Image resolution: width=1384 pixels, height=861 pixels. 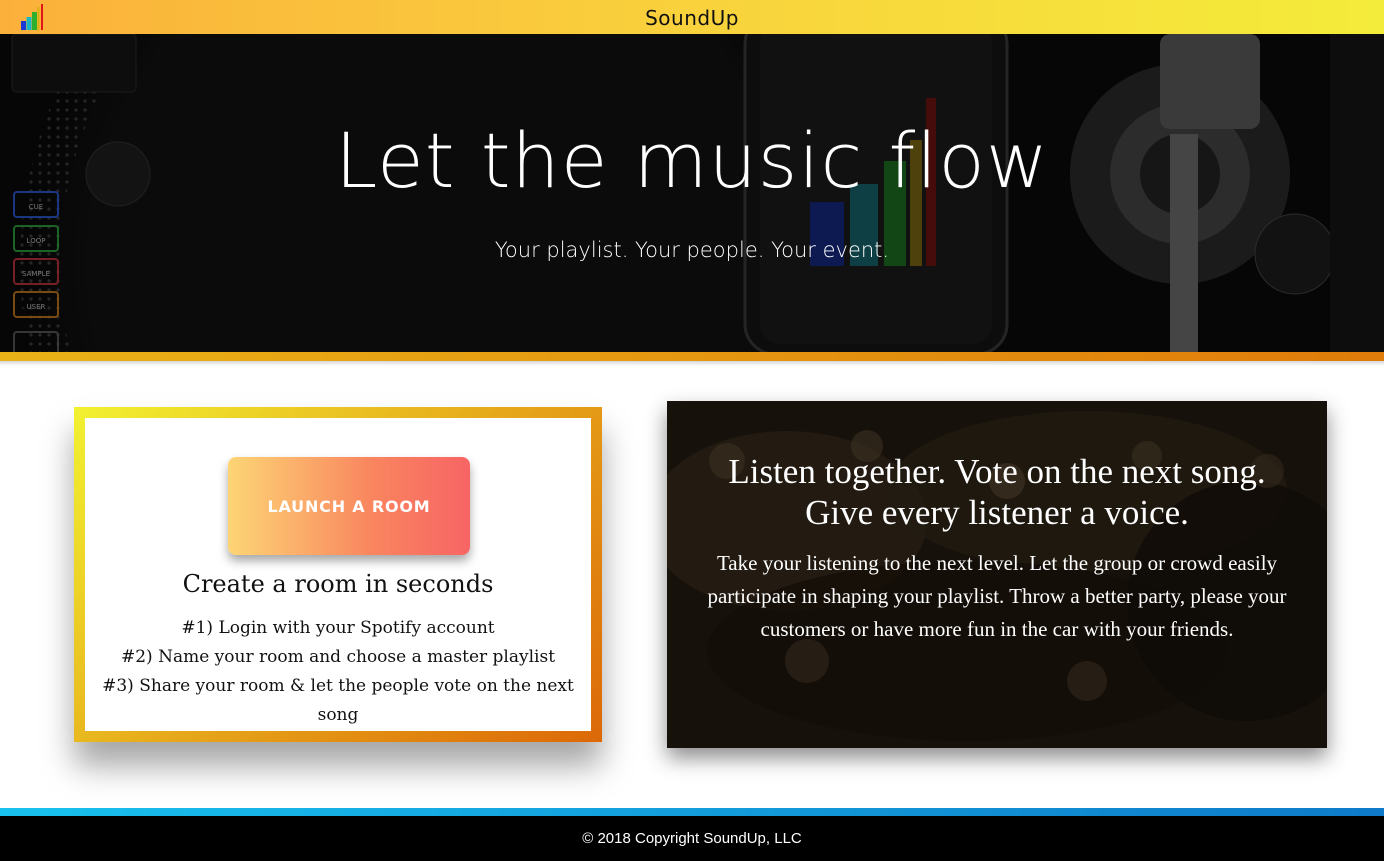 What do you see at coordinates (997, 471) in the screenshot?
I see `info-headline-line1: Listen together. Vote on the next song.` at bounding box center [997, 471].